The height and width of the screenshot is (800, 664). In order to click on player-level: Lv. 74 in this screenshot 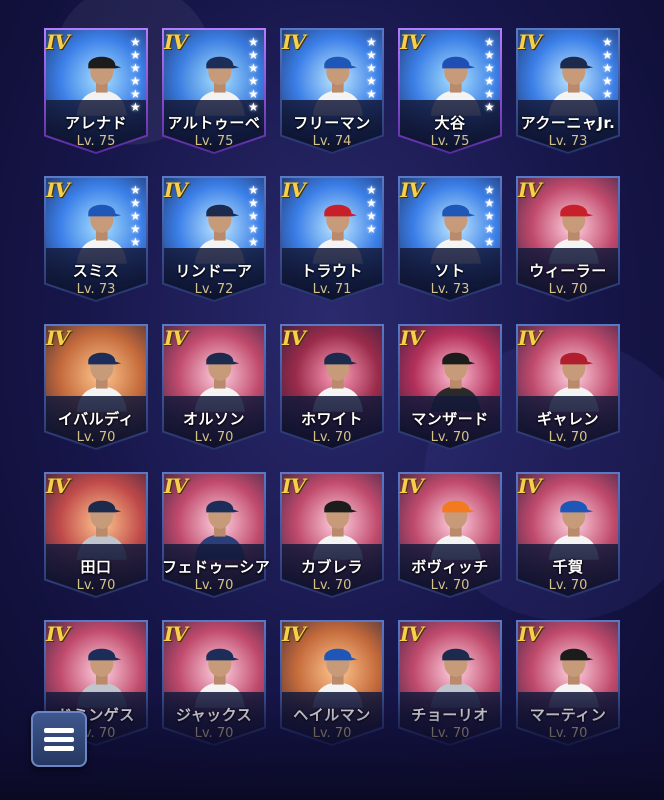, I will do `click(332, 141)`.